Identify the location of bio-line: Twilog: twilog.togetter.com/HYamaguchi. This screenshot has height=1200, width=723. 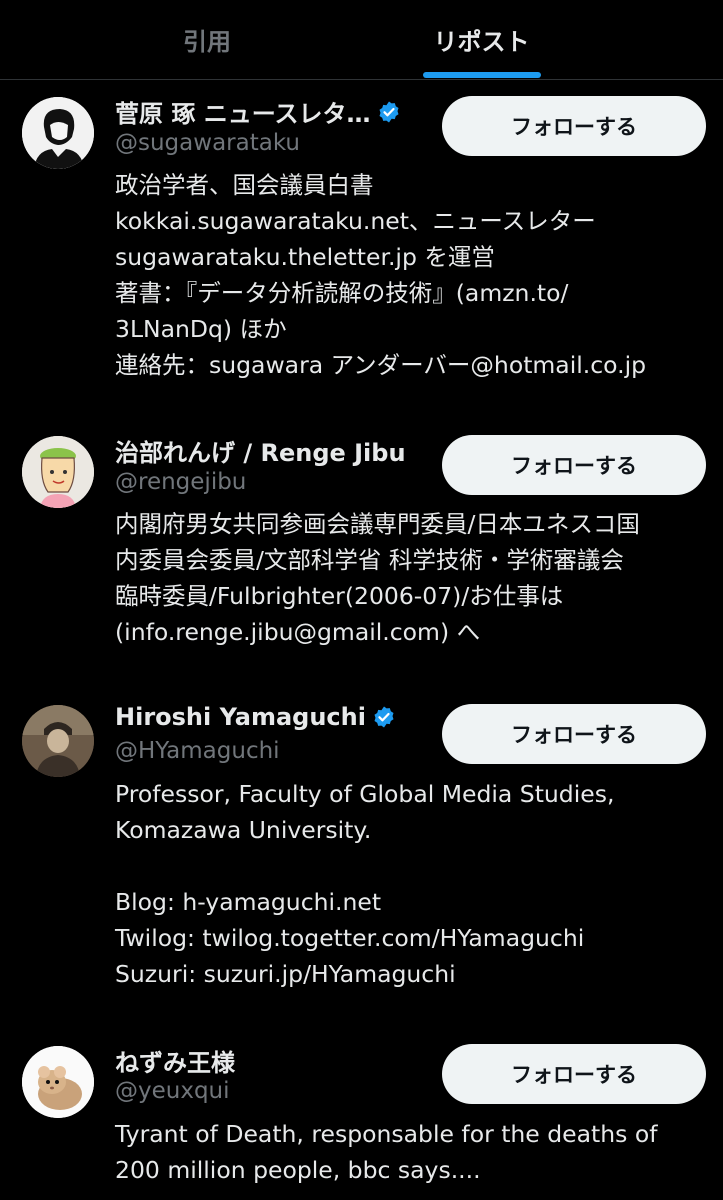
(415, 938).